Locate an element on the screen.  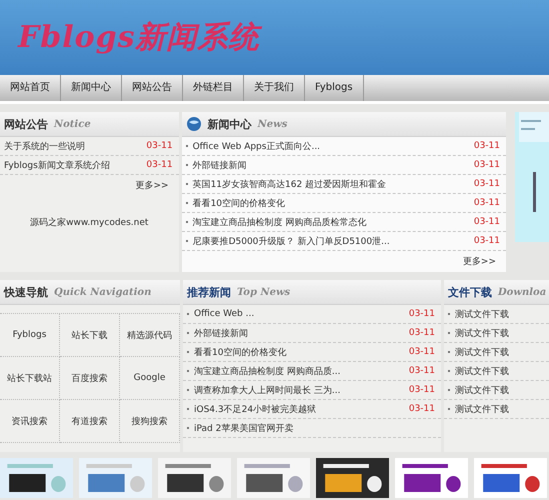
panel-title: 推荐新闻 is located at coordinates (209, 292).